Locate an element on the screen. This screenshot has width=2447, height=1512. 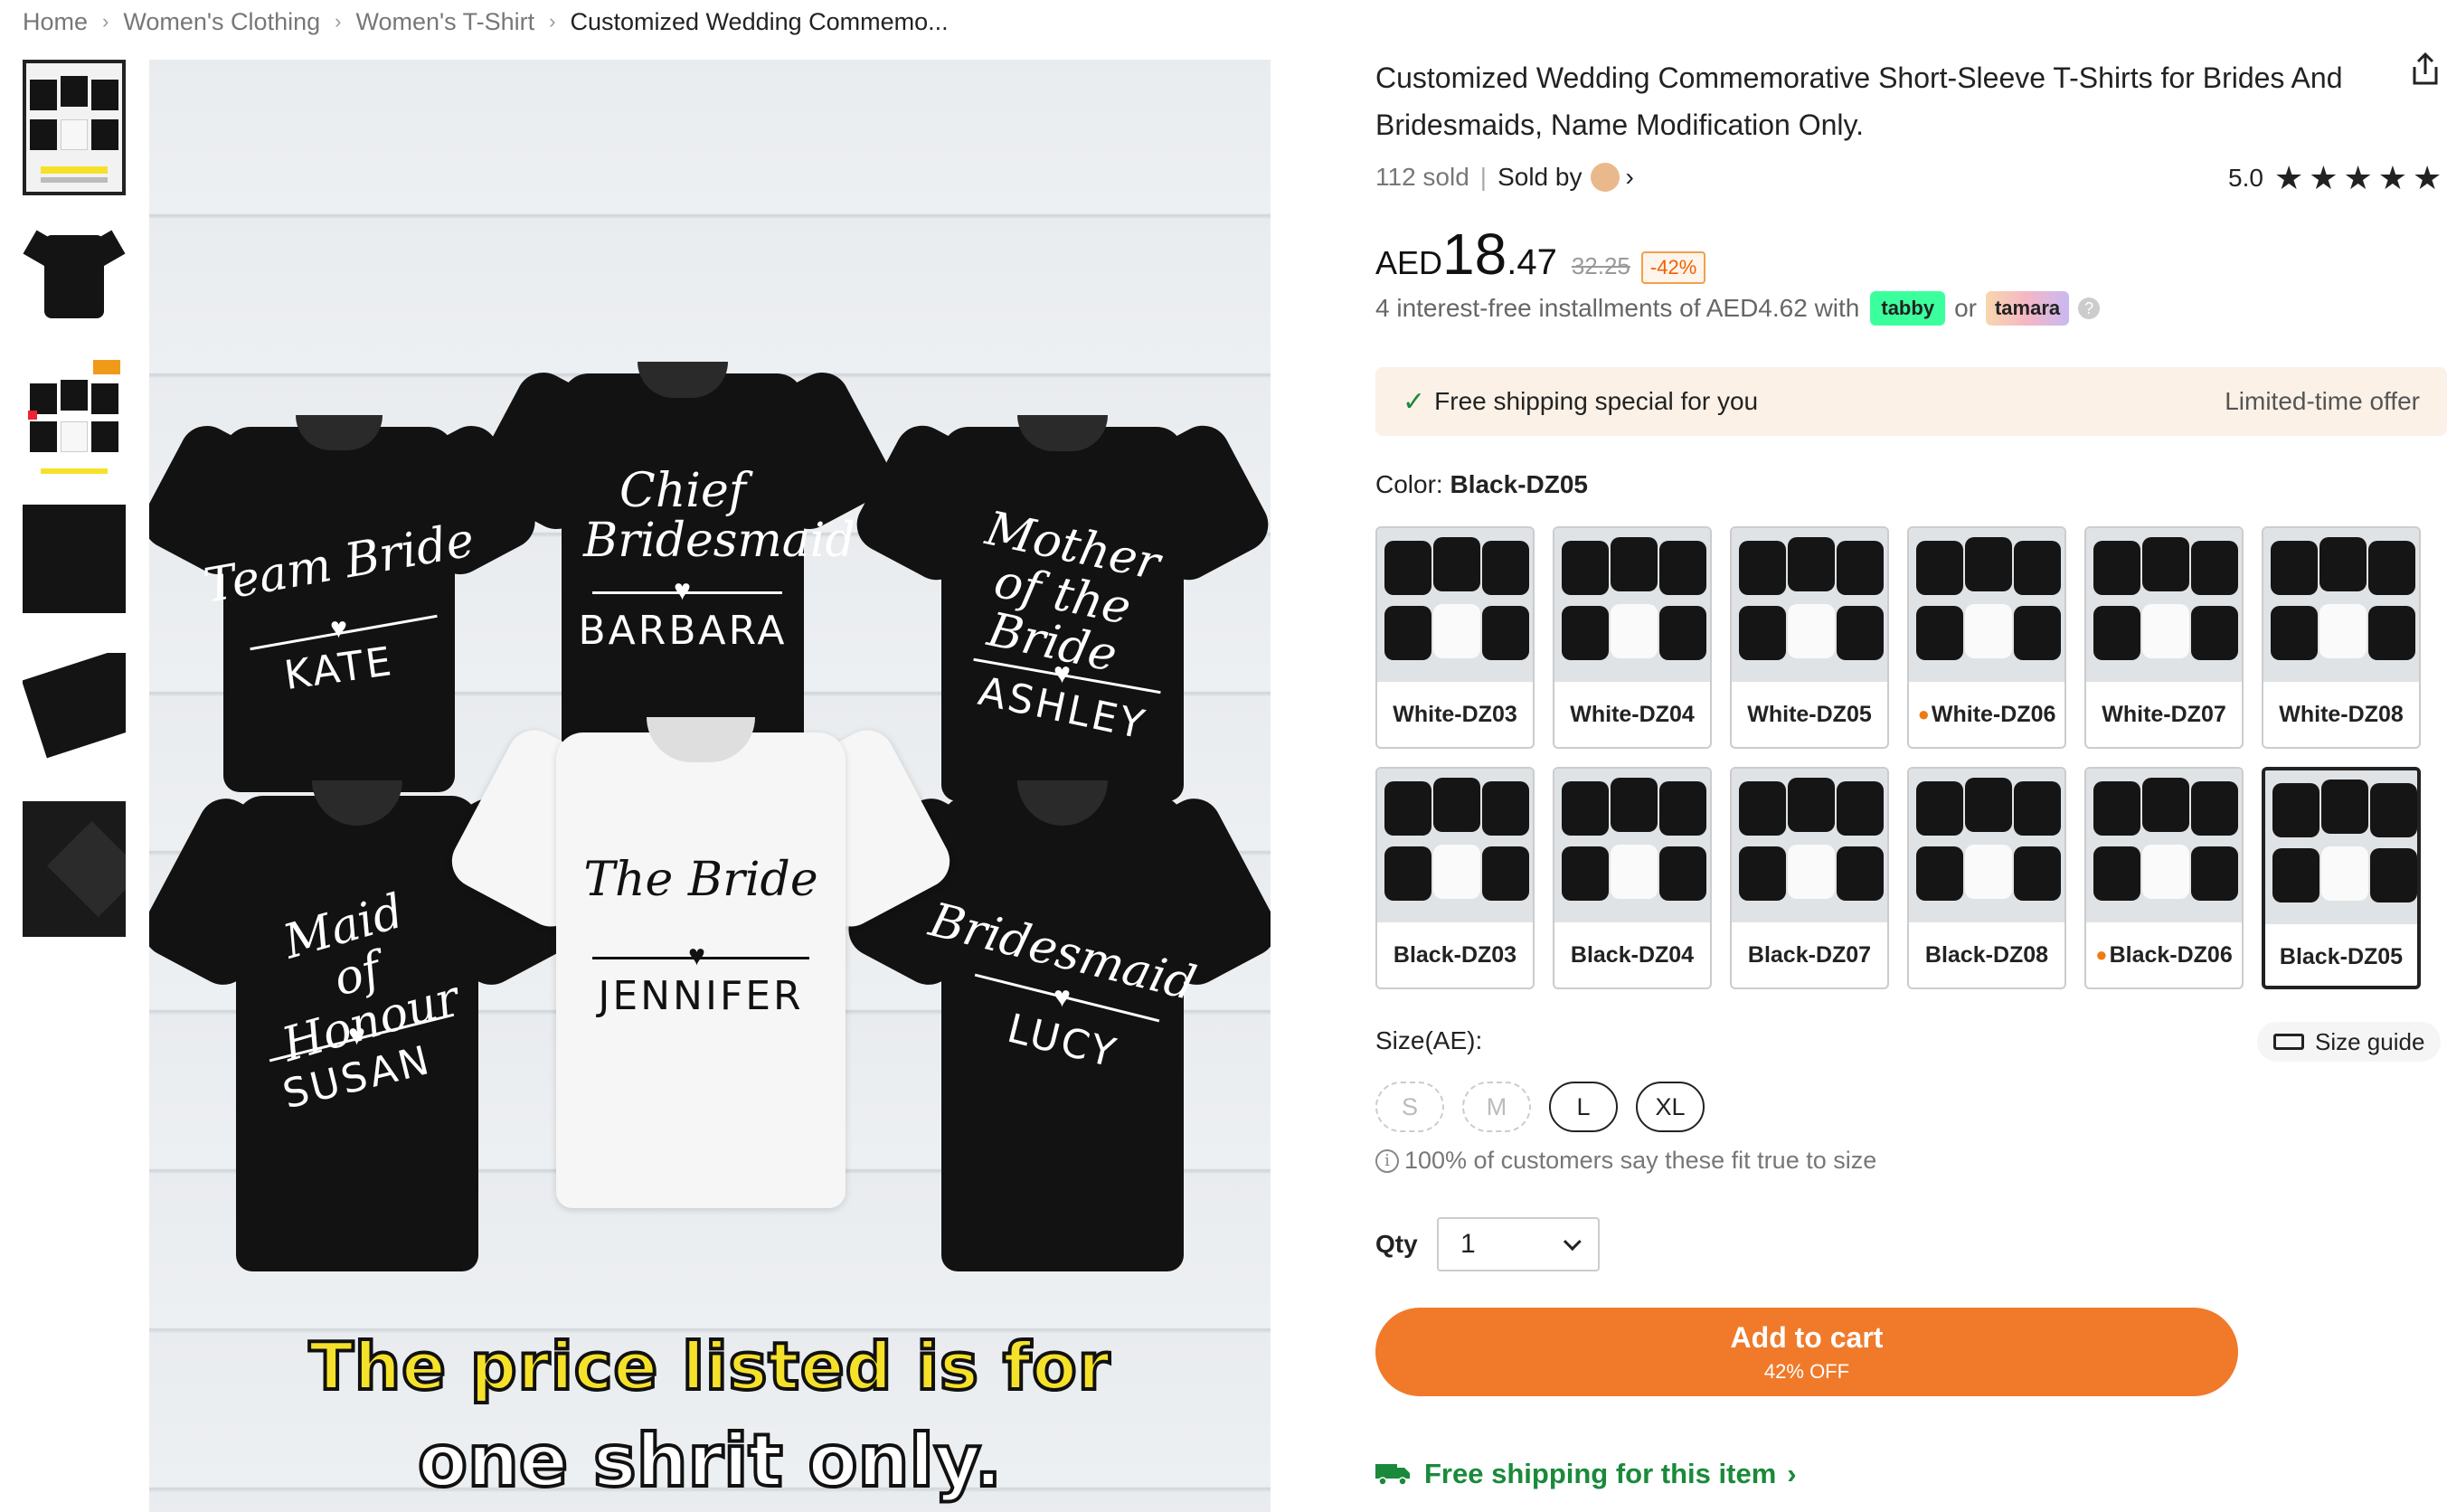
tamara-logo: tamara is located at coordinates (2027, 308).